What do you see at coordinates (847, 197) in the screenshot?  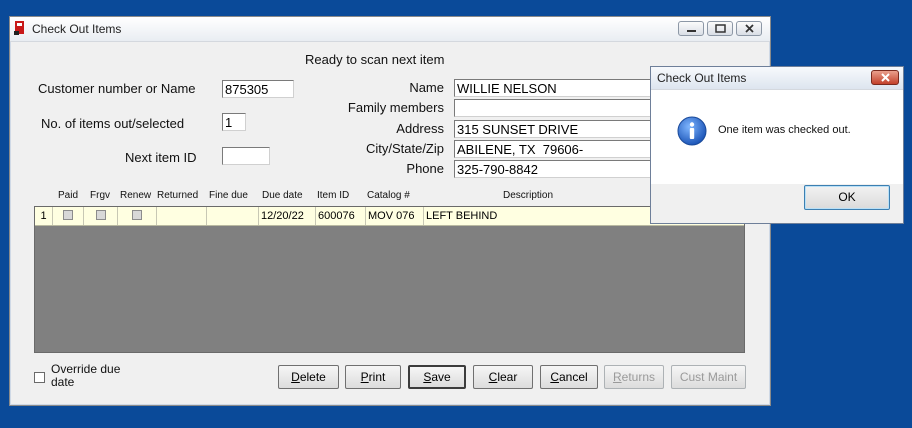 I see `ok-button: OK` at bounding box center [847, 197].